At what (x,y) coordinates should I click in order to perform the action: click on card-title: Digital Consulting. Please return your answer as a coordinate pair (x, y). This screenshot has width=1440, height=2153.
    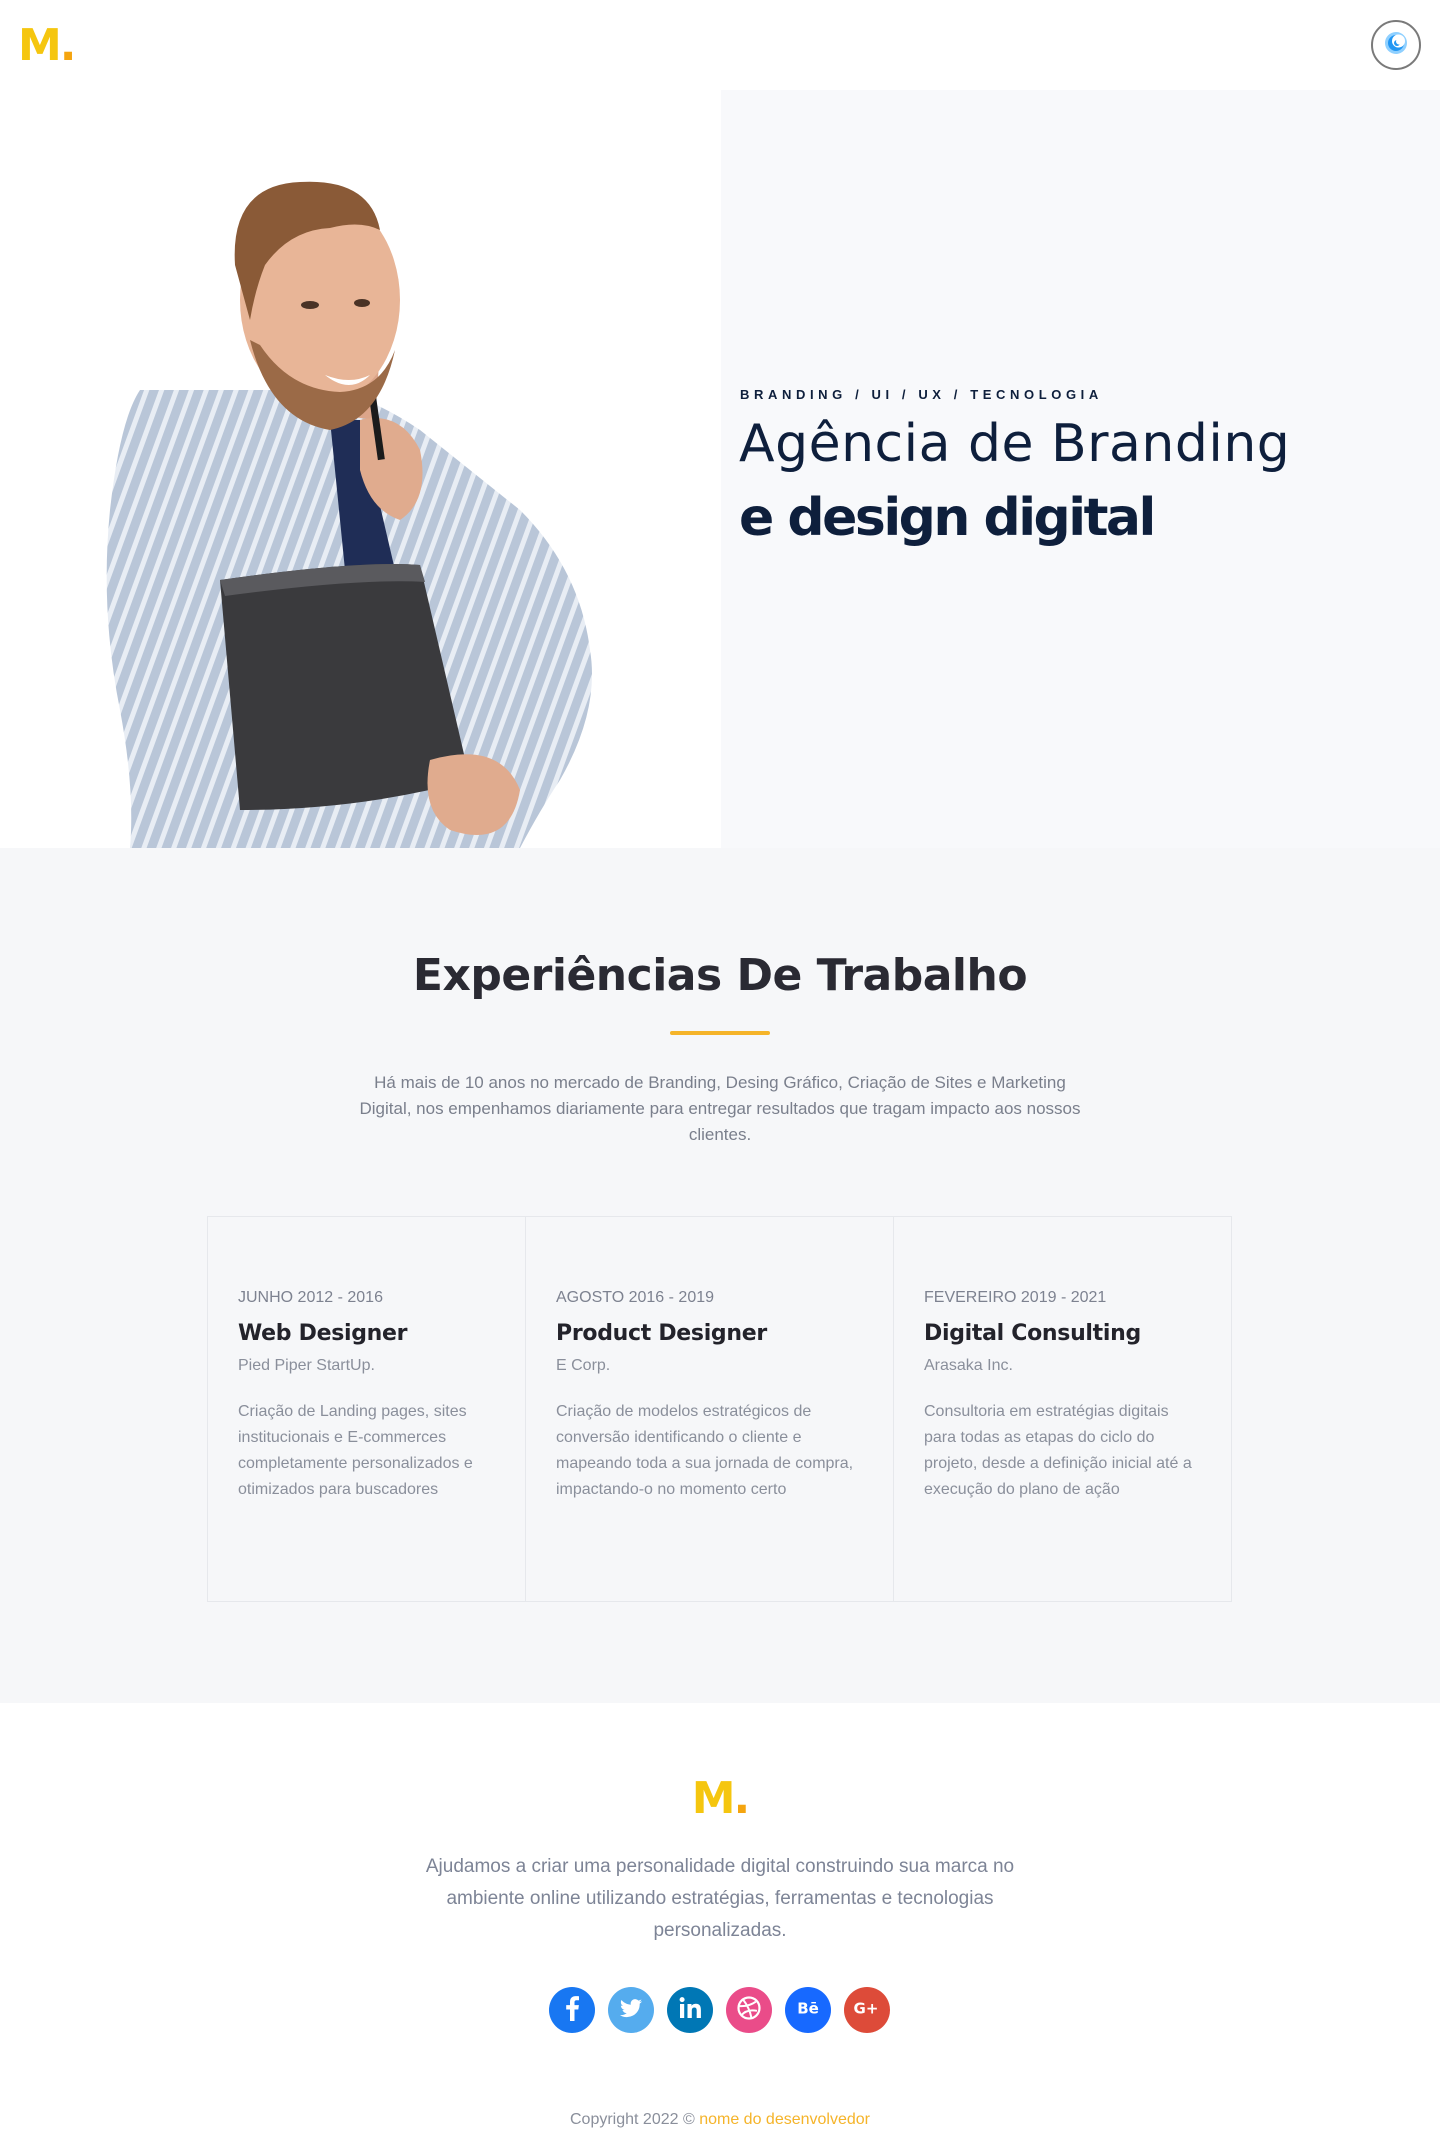
    Looking at the image, I should click on (1032, 1333).